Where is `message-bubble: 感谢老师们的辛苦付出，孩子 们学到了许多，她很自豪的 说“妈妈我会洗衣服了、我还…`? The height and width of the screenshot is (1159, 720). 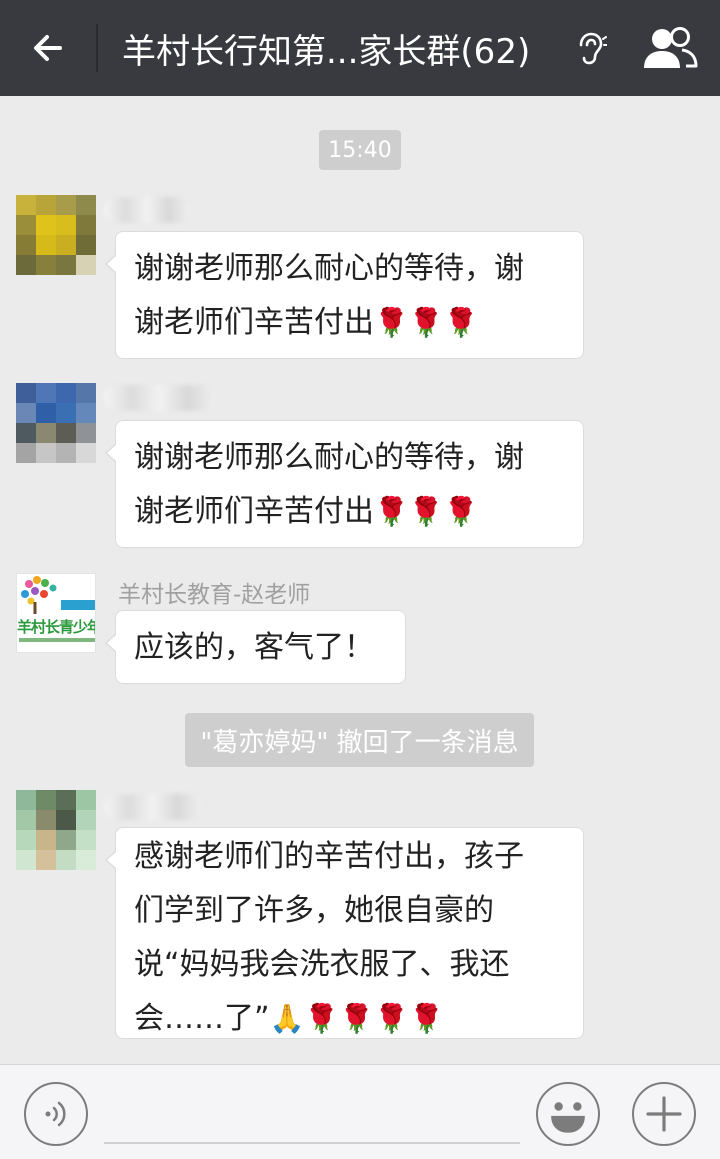 message-bubble: 感谢老师们的辛苦付出，孩子 们学到了许多，她很自豪的 说“妈妈我会洗衣服了、我还… is located at coordinates (344, 933).